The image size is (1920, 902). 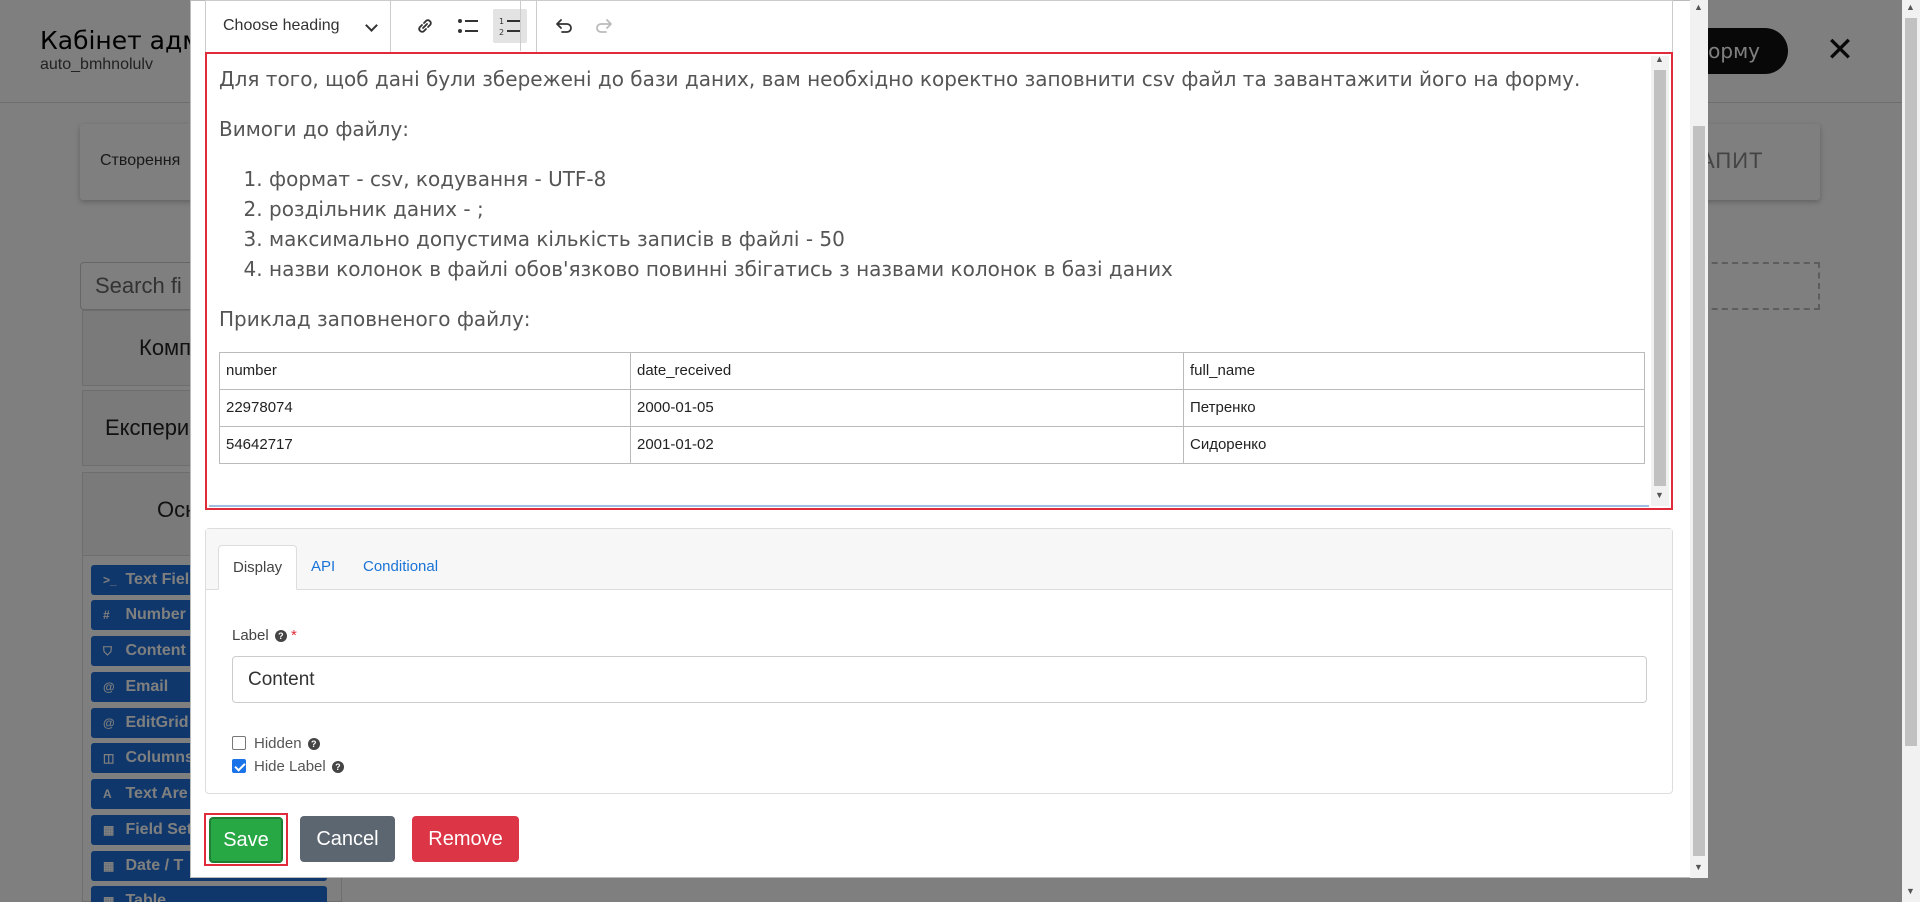 What do you see at coordinates (939, 559) in the screenshot?
I see `settings-tabs: Display API Conditional` at bounding box center [939, 559].